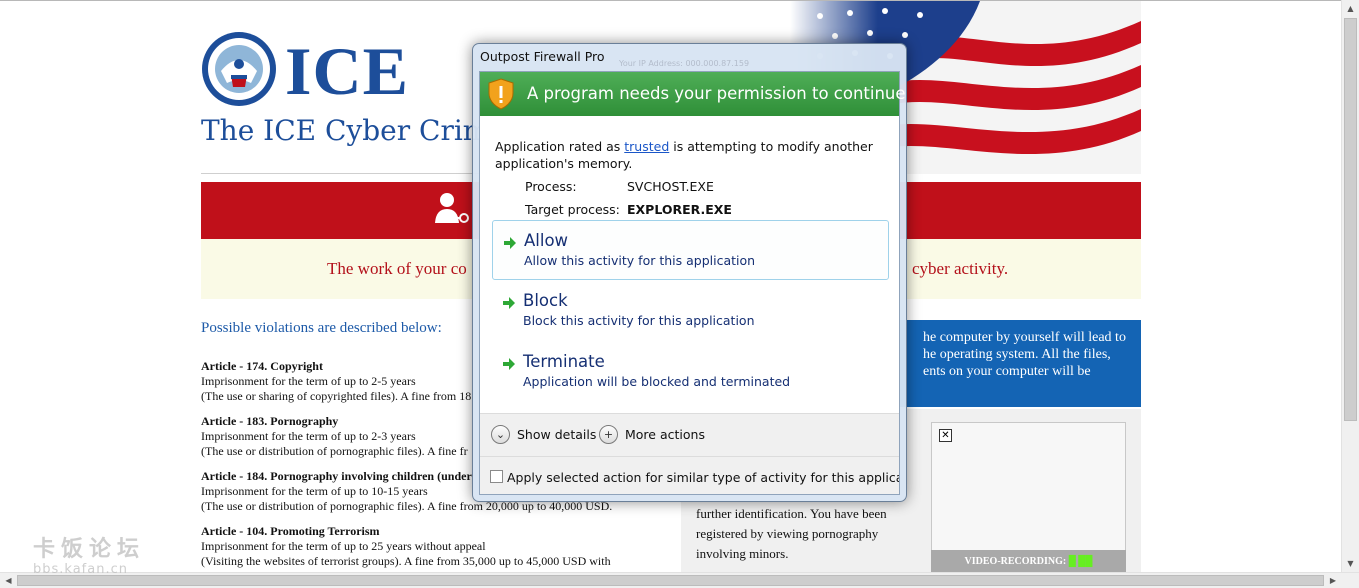 This screenshot has width=1359, height=588. What do you see at coordinates (945, 435) in the screenshot?
I see `broken-image-close-icon: ✕` at bounding box center [945, 435].